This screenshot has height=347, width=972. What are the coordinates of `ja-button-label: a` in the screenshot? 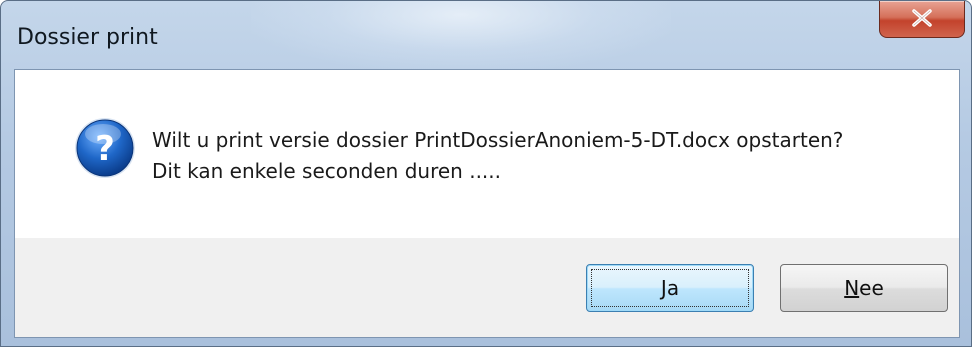 It's located at (673, 288).